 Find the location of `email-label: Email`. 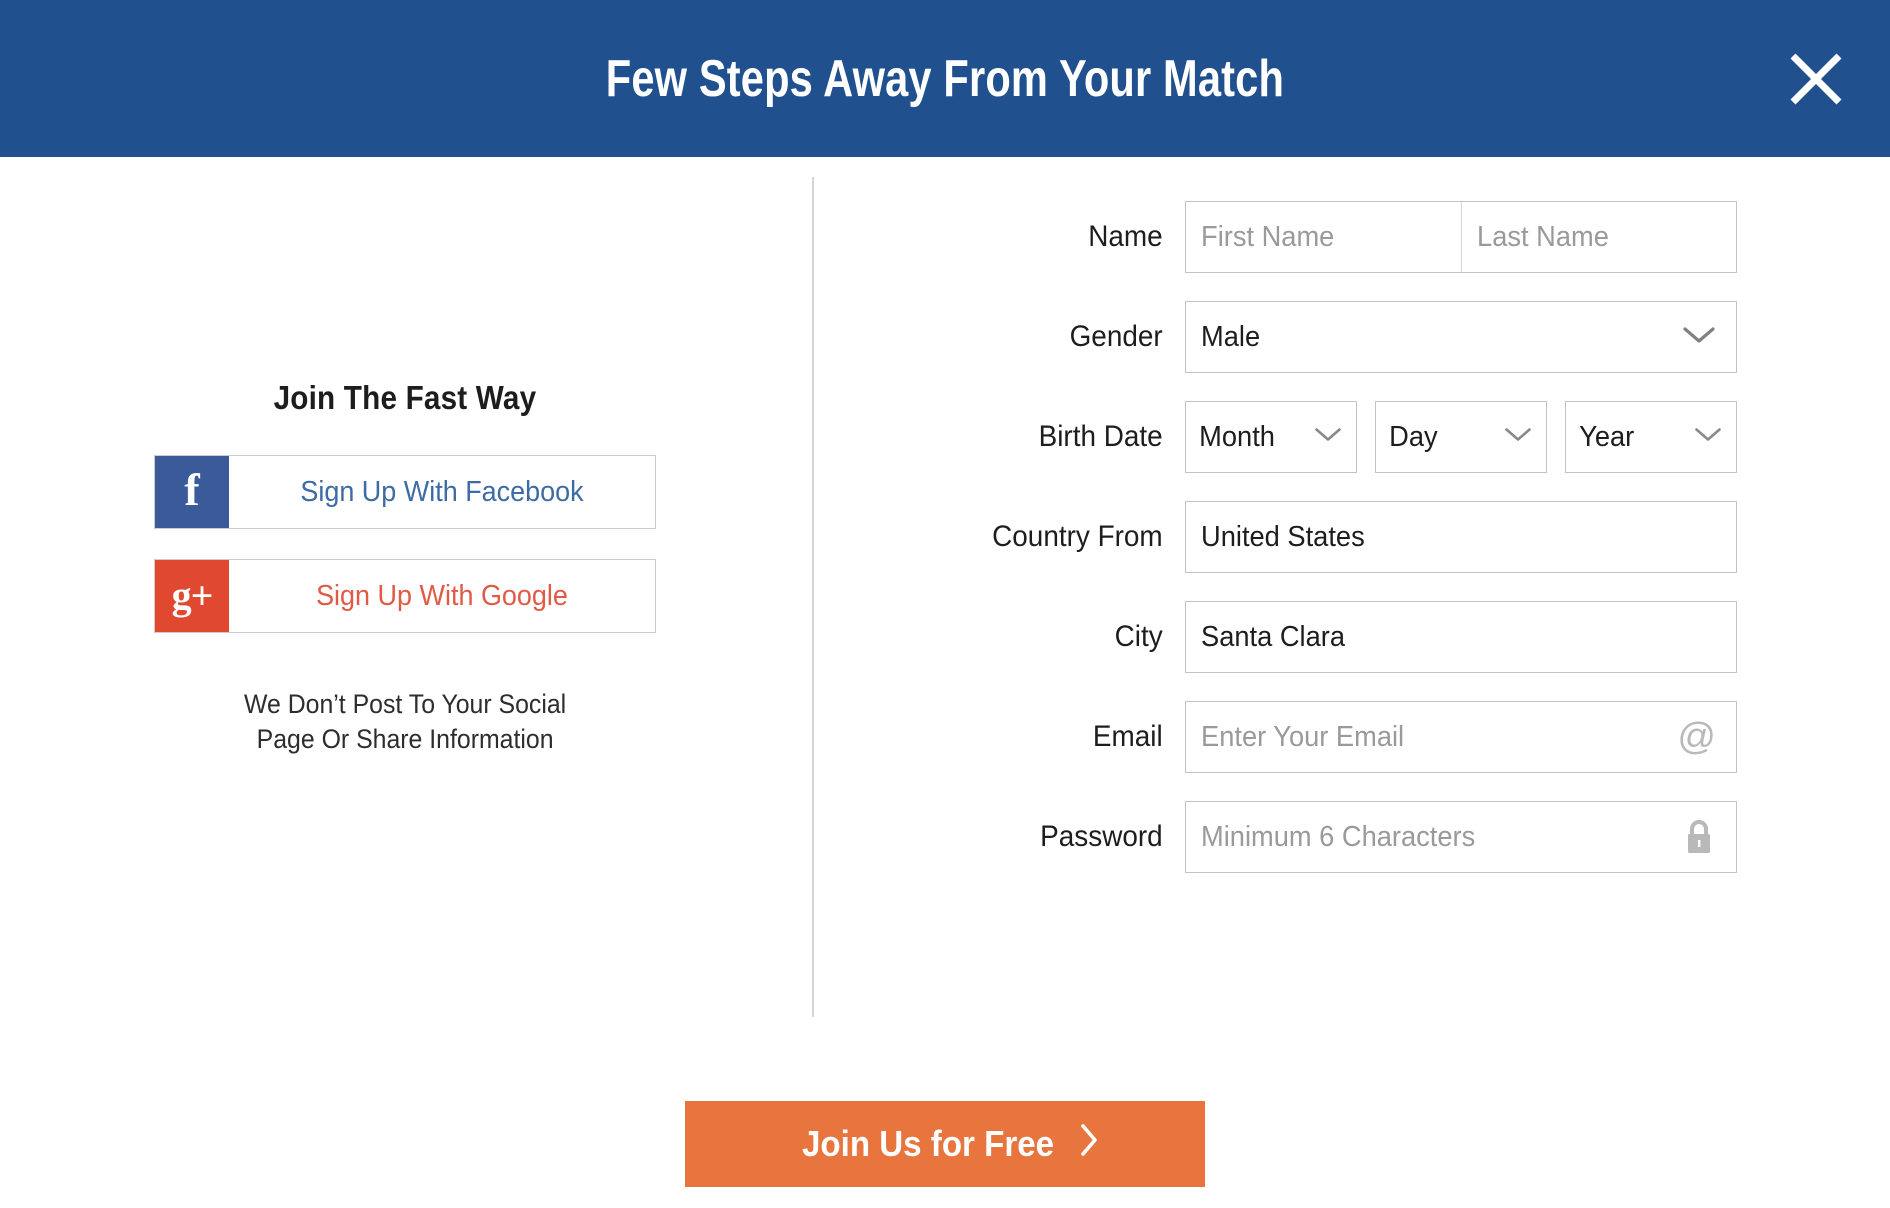

email-label: Email is located at coordinates (1127, 736).